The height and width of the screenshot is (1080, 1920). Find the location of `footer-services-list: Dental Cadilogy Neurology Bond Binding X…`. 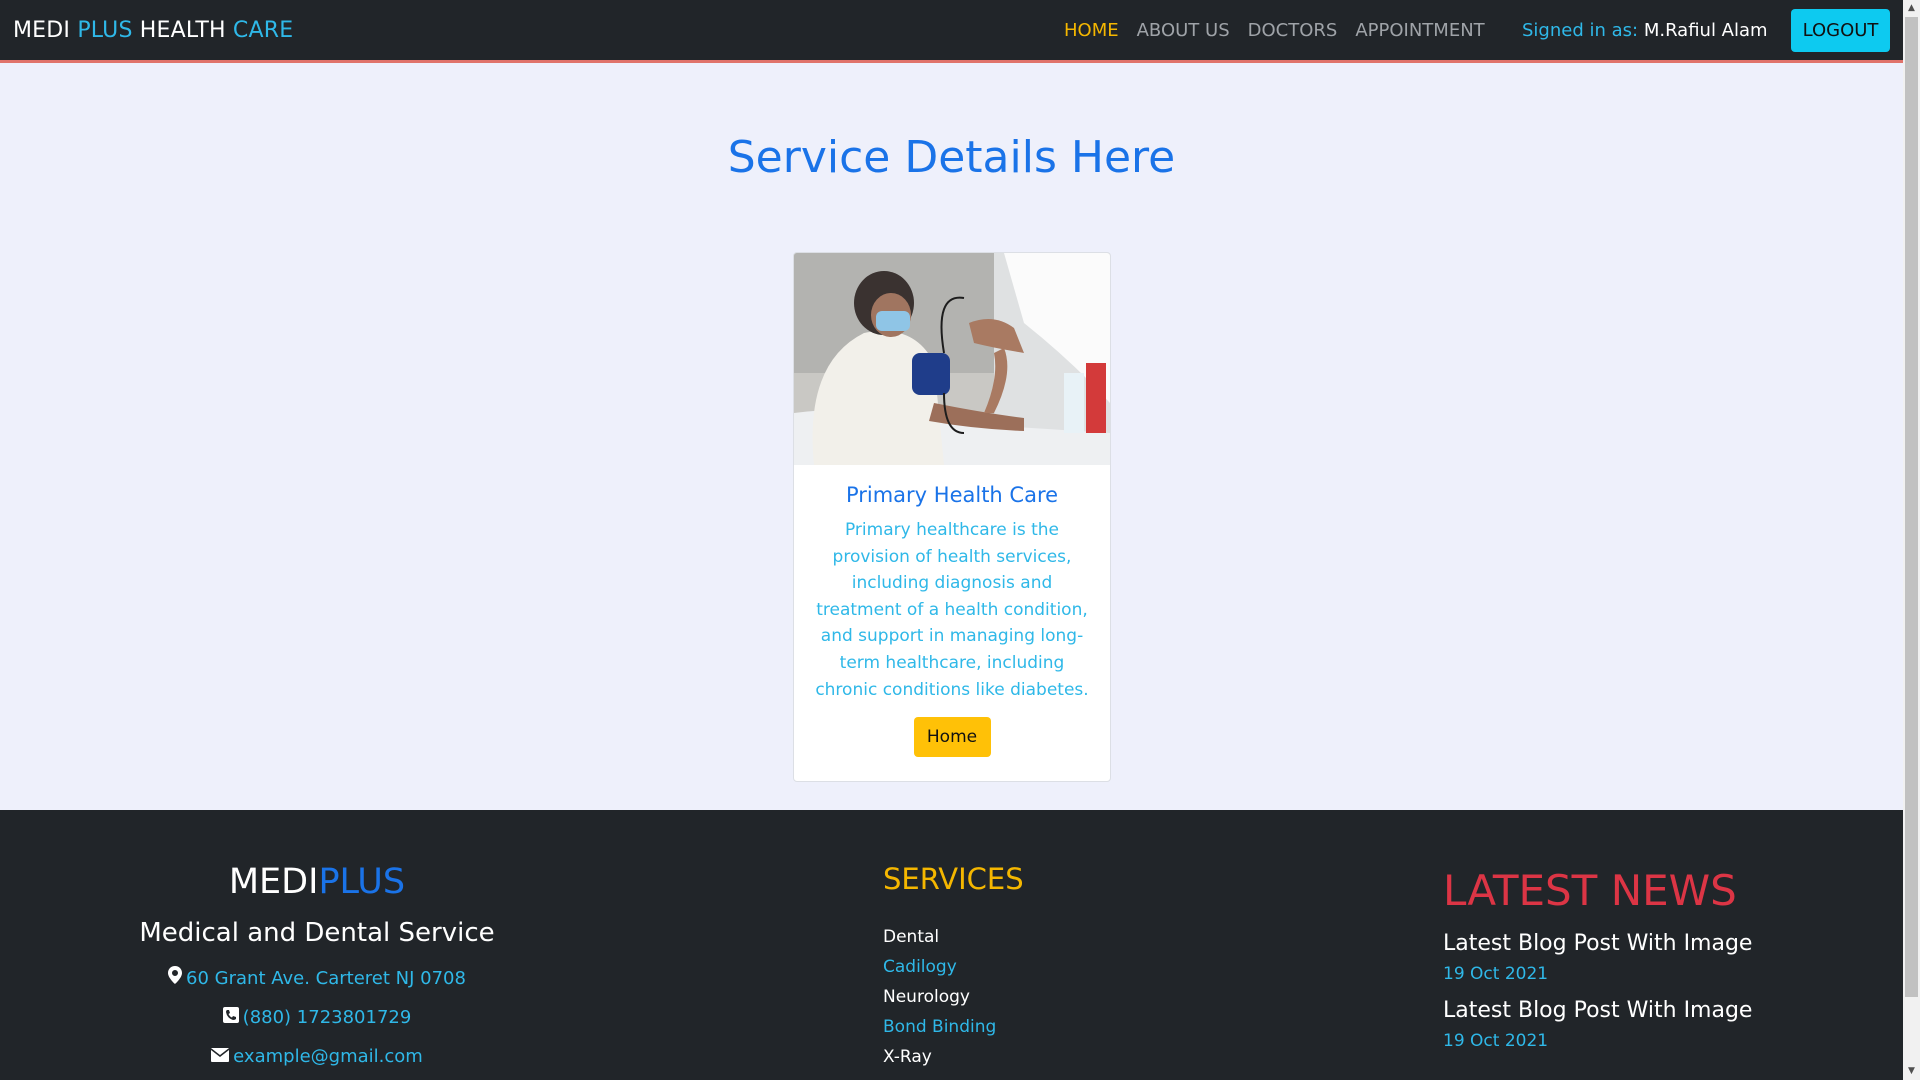

footer-services-list: Dental Cadilogy Neurology Bond Binding X… is located at coordinates (953, 997).